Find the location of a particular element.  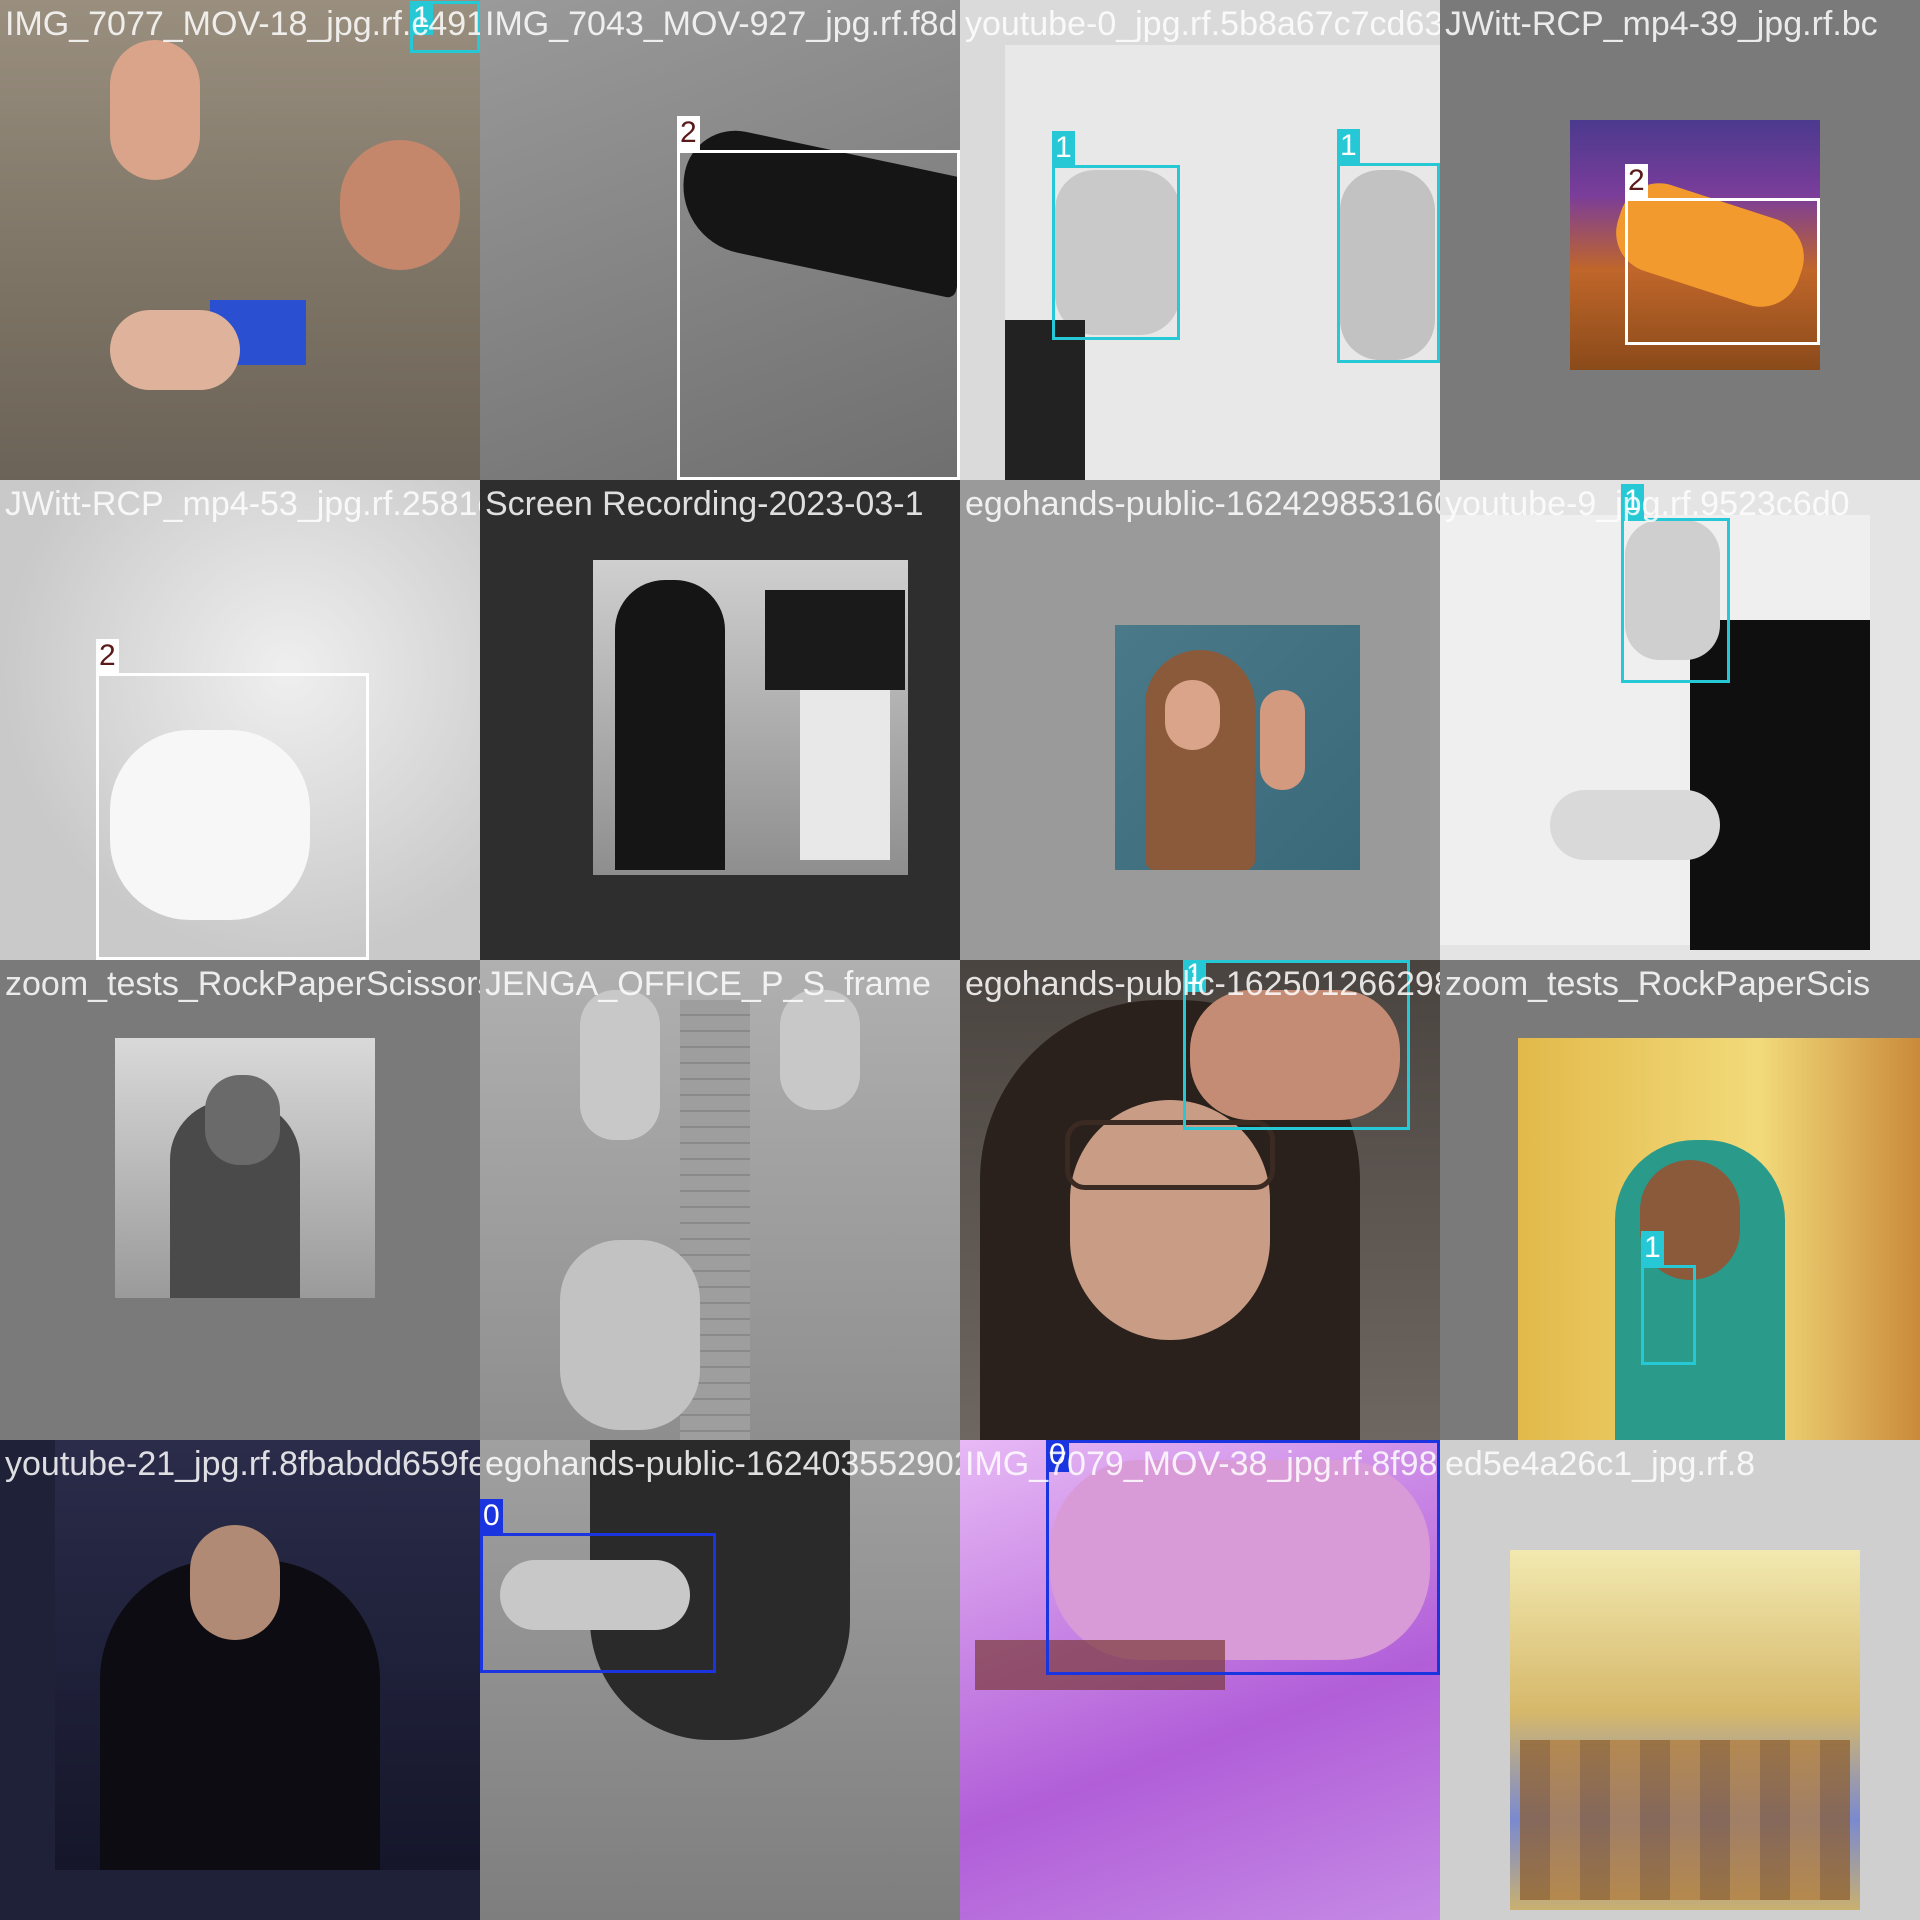

image-tile: 2 IMG_7043_MOV-927_jpg.rf.f8d is located at coordinates (720, 240).